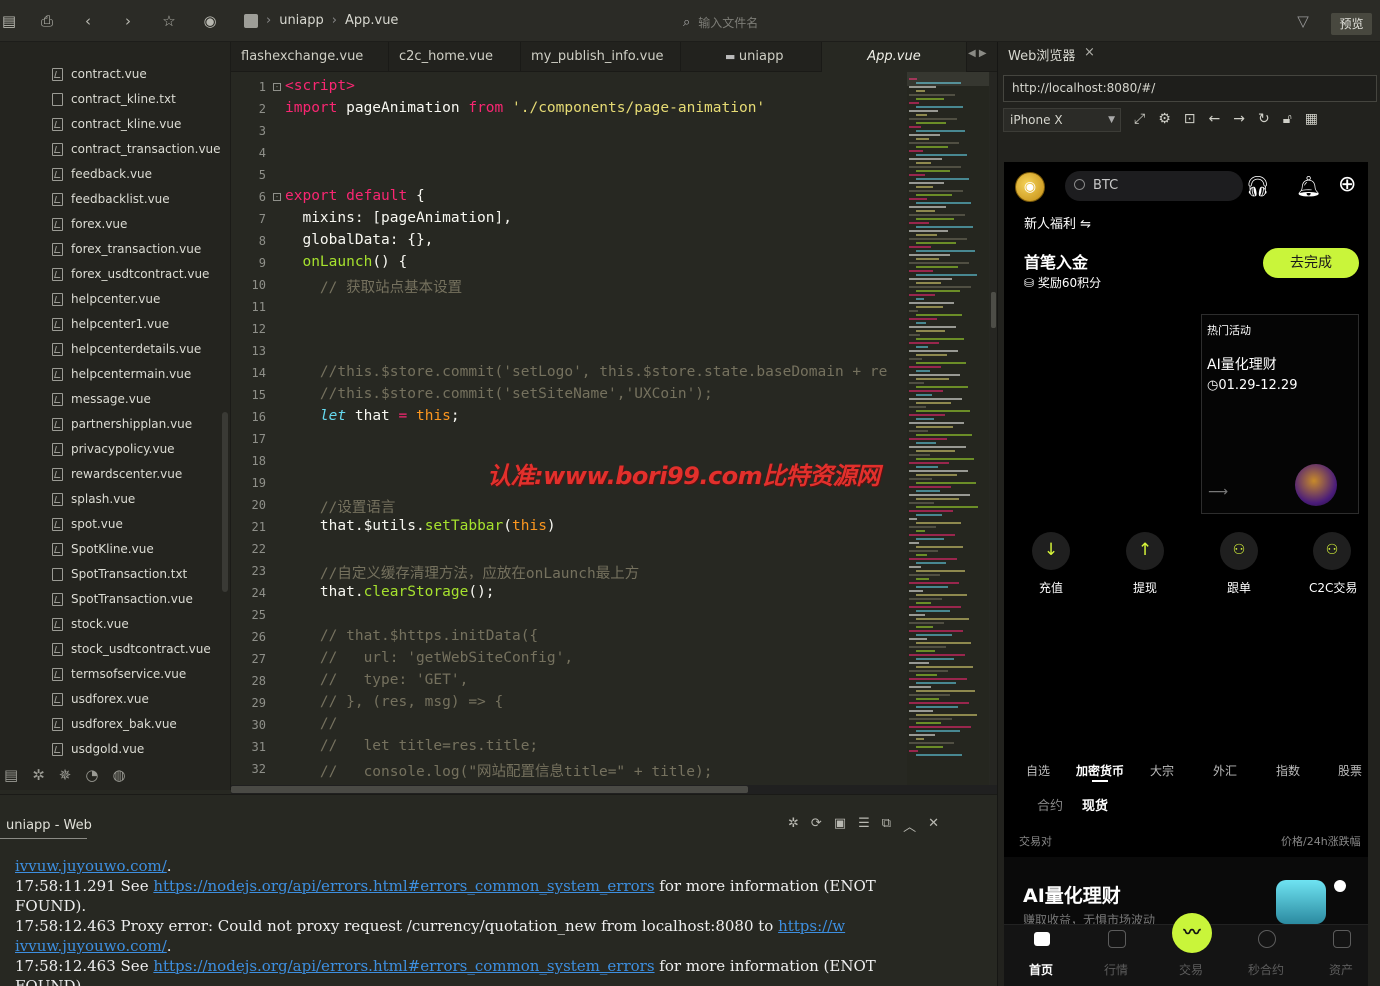 The image size is (1380, 986). I want to click on sidebar-scrollbar, so click(225, 502).